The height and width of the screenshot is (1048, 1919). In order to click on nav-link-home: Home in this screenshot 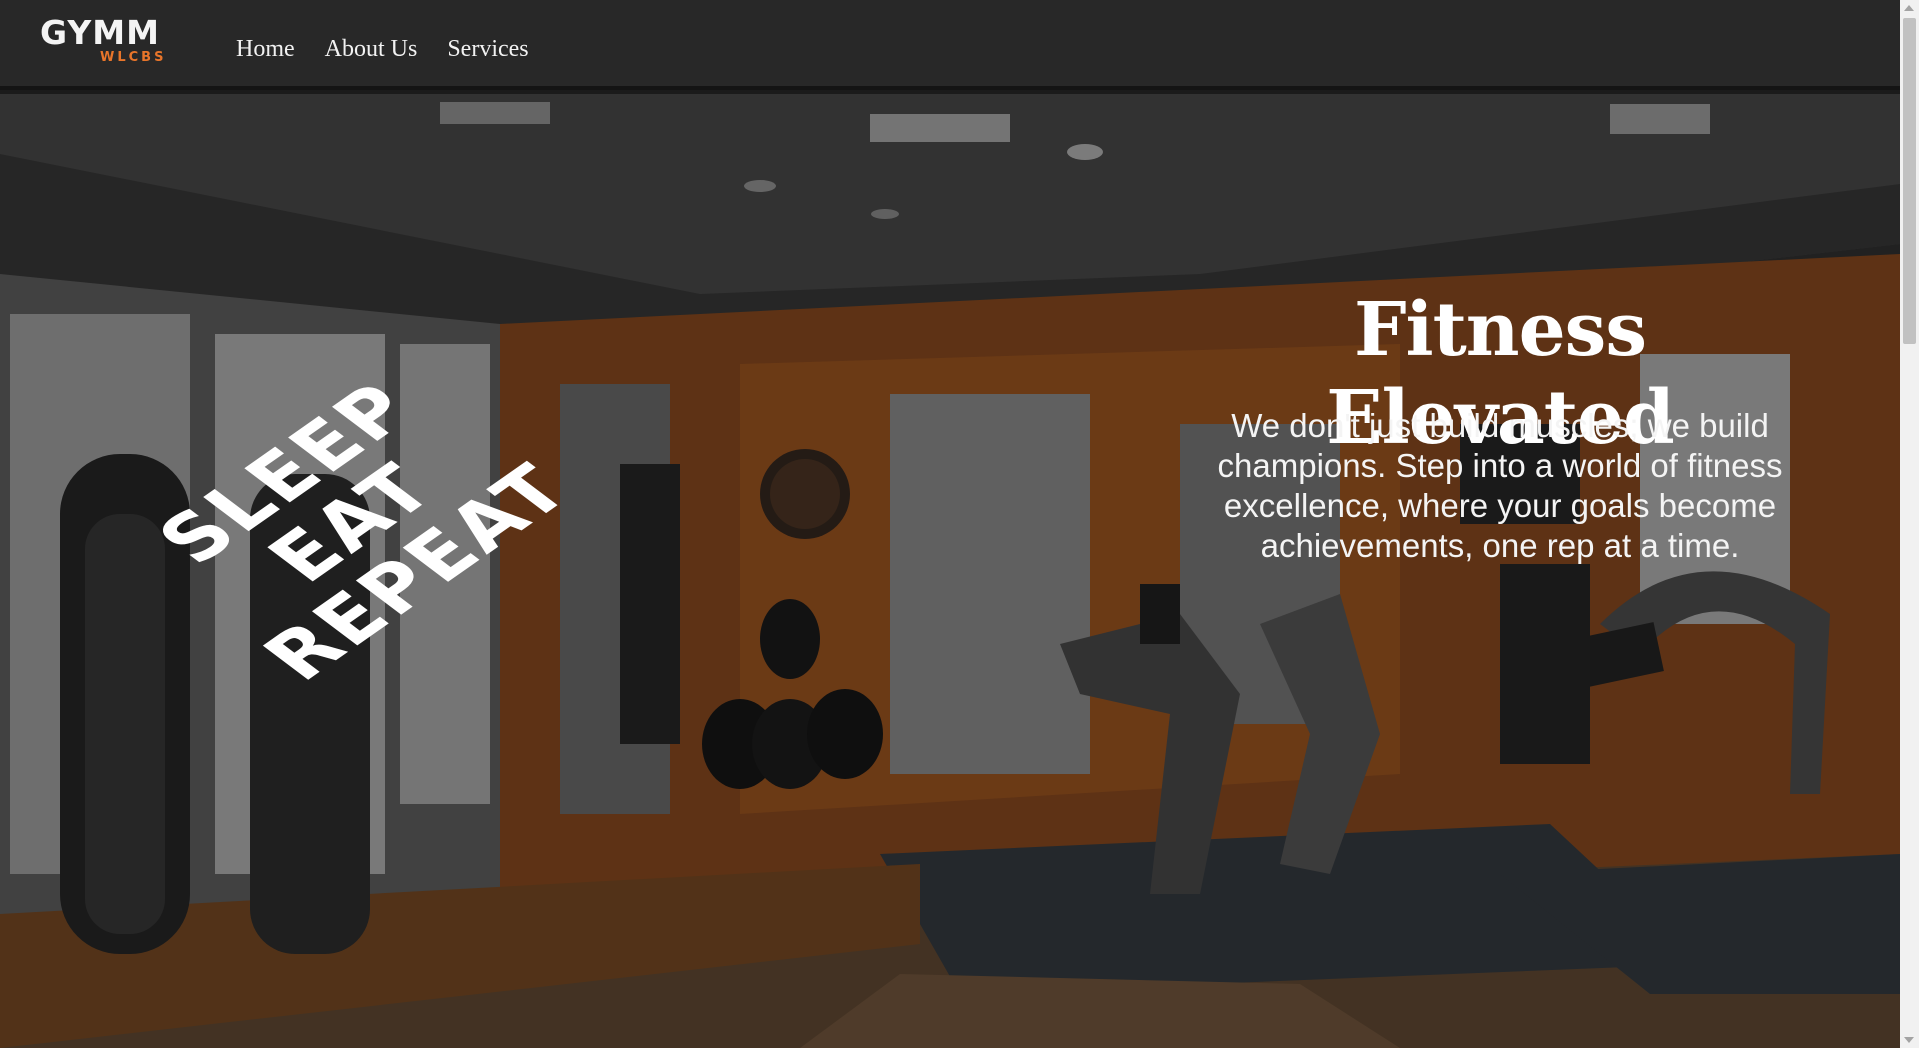, I will do `click(265, 49)`.